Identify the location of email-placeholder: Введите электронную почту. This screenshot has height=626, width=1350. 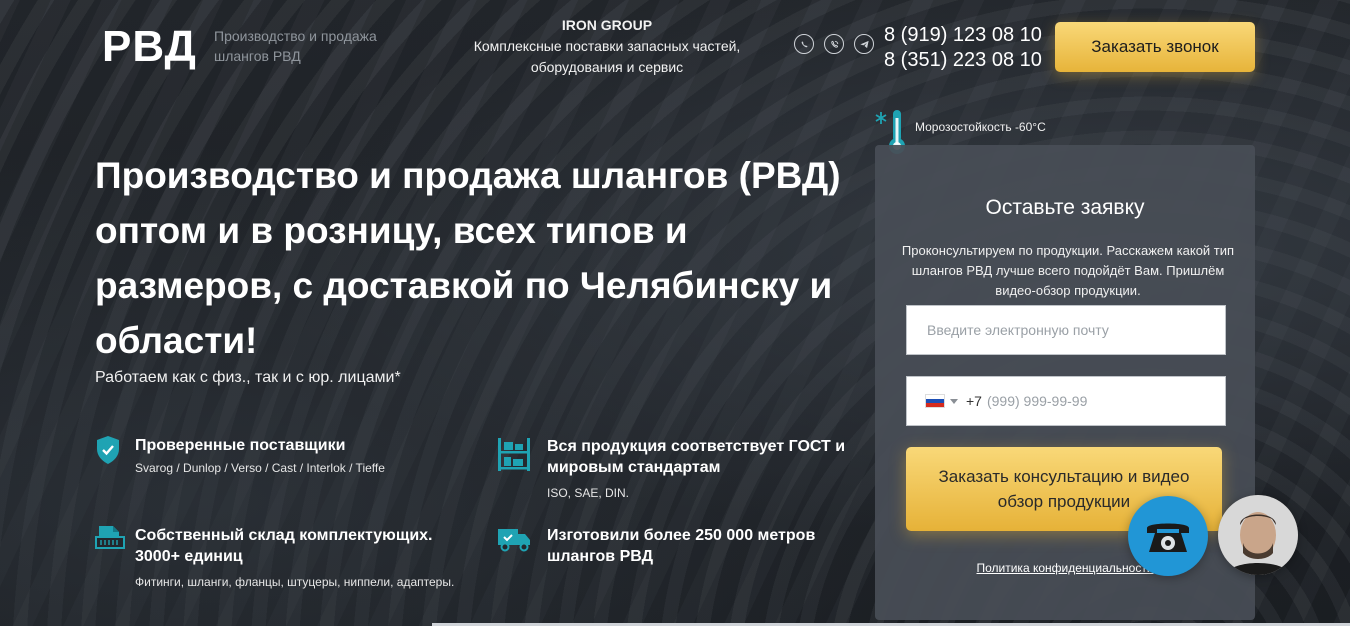
(1018, 330).